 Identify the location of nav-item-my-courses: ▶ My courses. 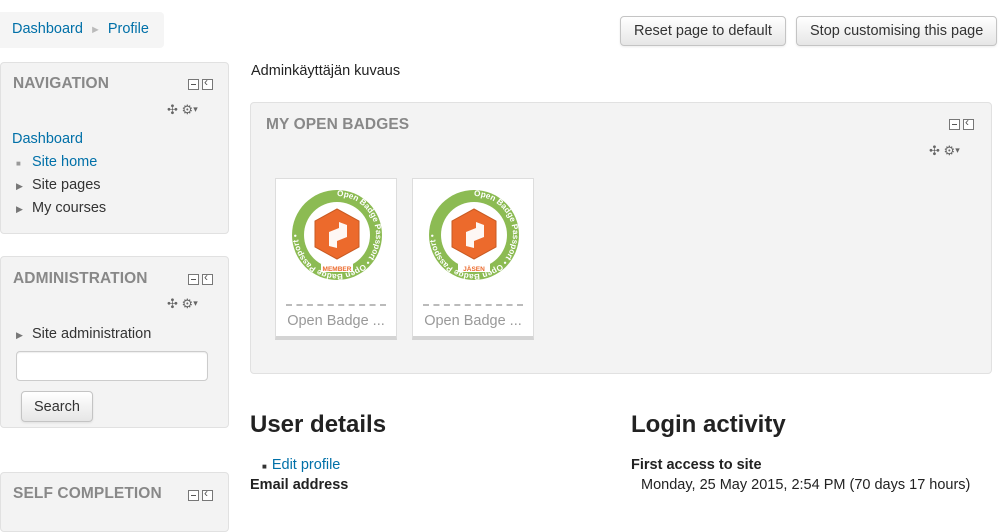
(61, 208).